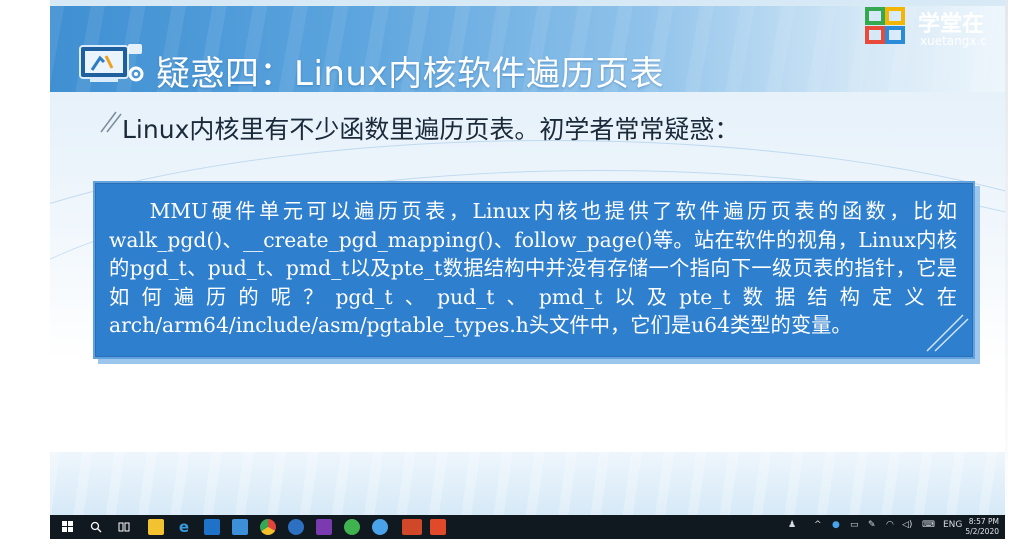  What do you see at coordinates (212, 527) in the screenshot?
I see `outlook-icon` at bounding box center [212, 527].